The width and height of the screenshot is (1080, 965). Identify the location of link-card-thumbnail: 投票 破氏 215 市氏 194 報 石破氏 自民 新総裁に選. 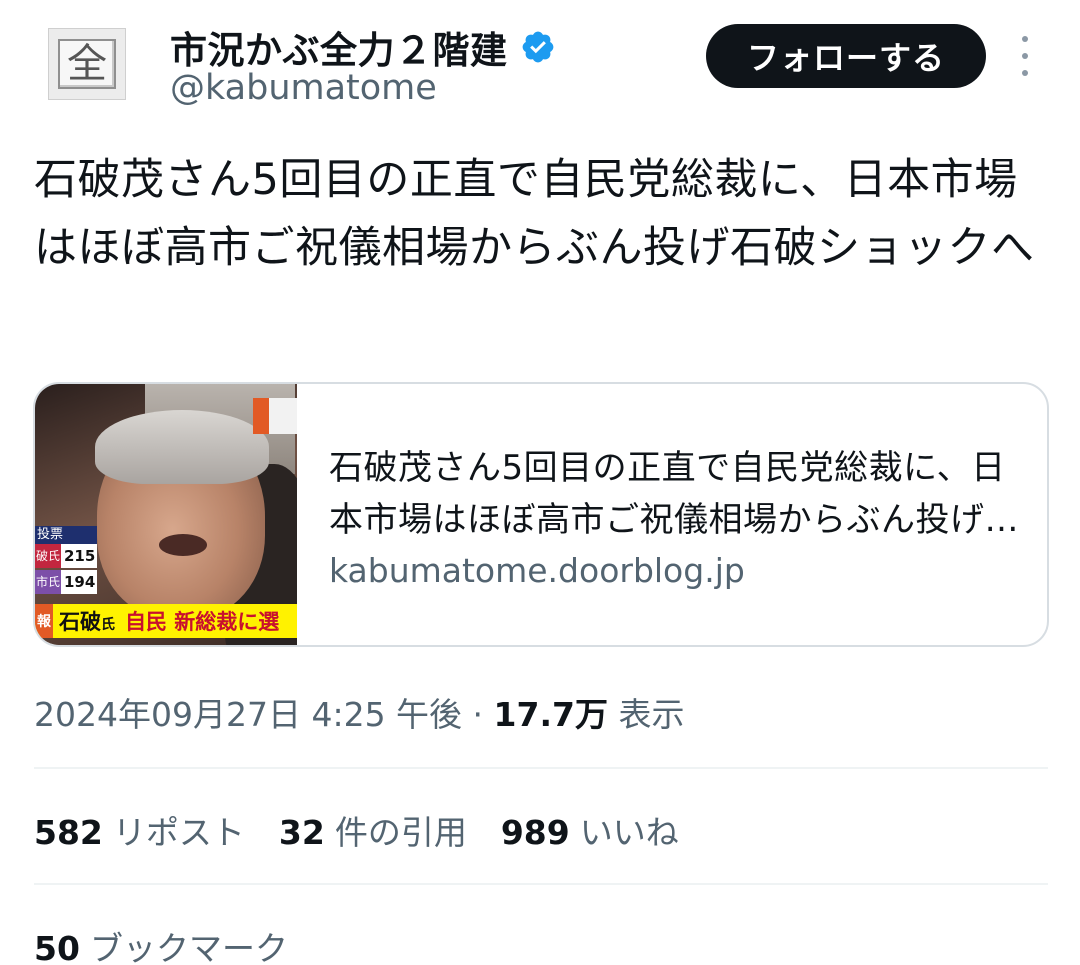
(166, 514).